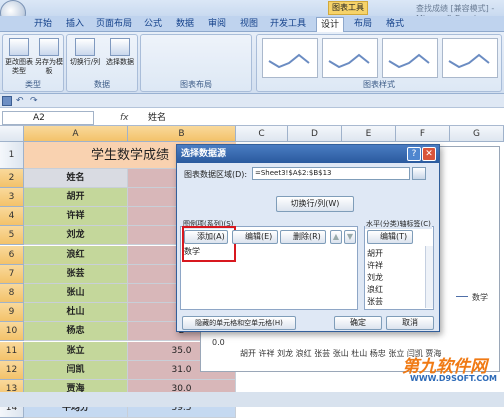 This screenshot has width=504, height=418. What do you see at coordinates (477, 134) in the screenshot?
I see `column-header-g: G` at bounding box center [477, 134].